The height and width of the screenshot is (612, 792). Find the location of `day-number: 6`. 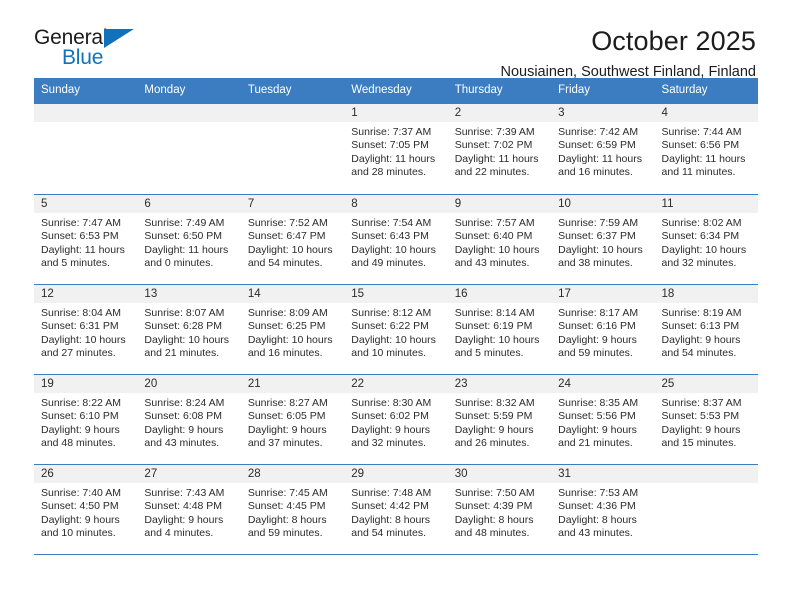

day-number: 6 is located at coordinates (189, 203).